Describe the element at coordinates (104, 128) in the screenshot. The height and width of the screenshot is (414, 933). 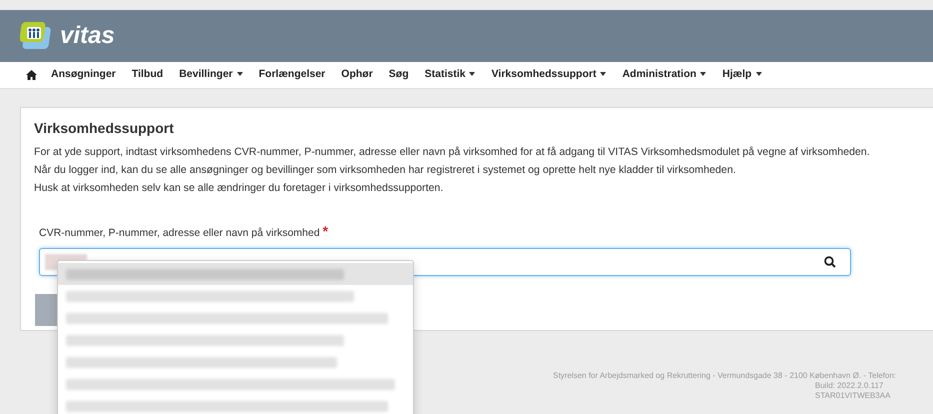
I see `panel-title: Virksomhedssupport` at that location.